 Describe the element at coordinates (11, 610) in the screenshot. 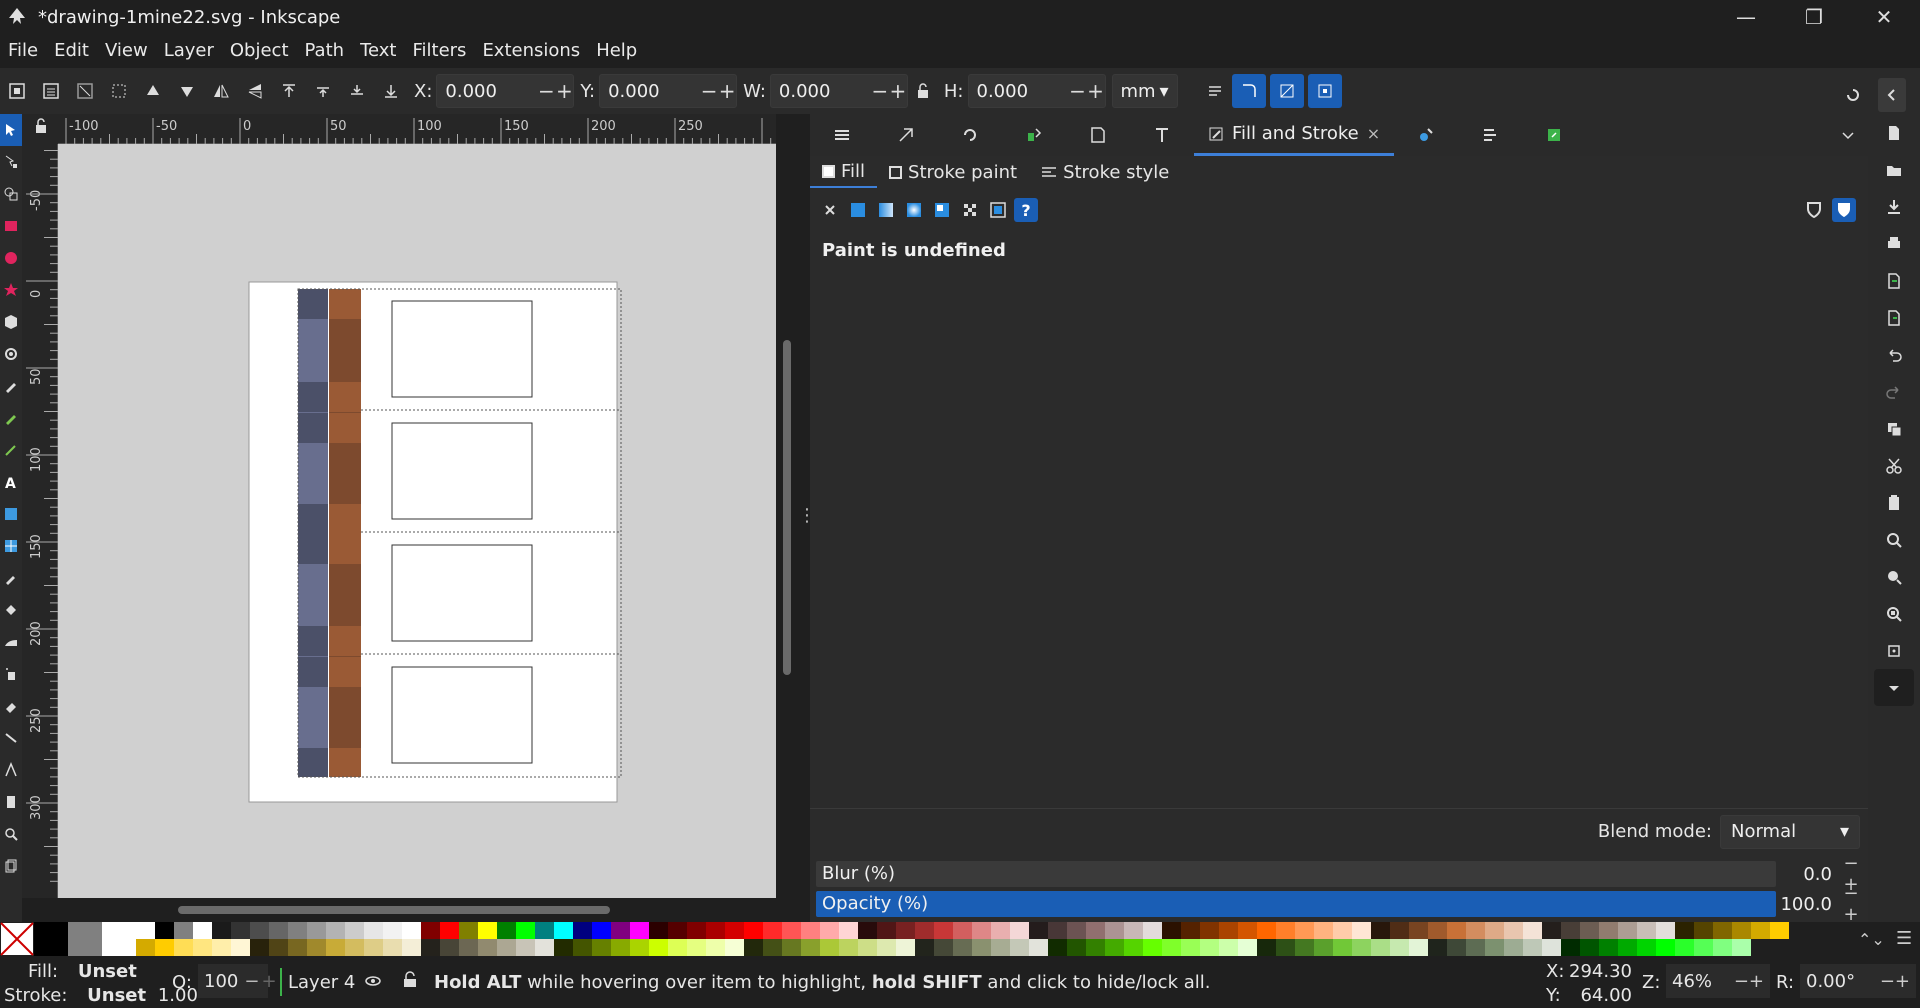

I see `paint-bucket-tool` at that location.